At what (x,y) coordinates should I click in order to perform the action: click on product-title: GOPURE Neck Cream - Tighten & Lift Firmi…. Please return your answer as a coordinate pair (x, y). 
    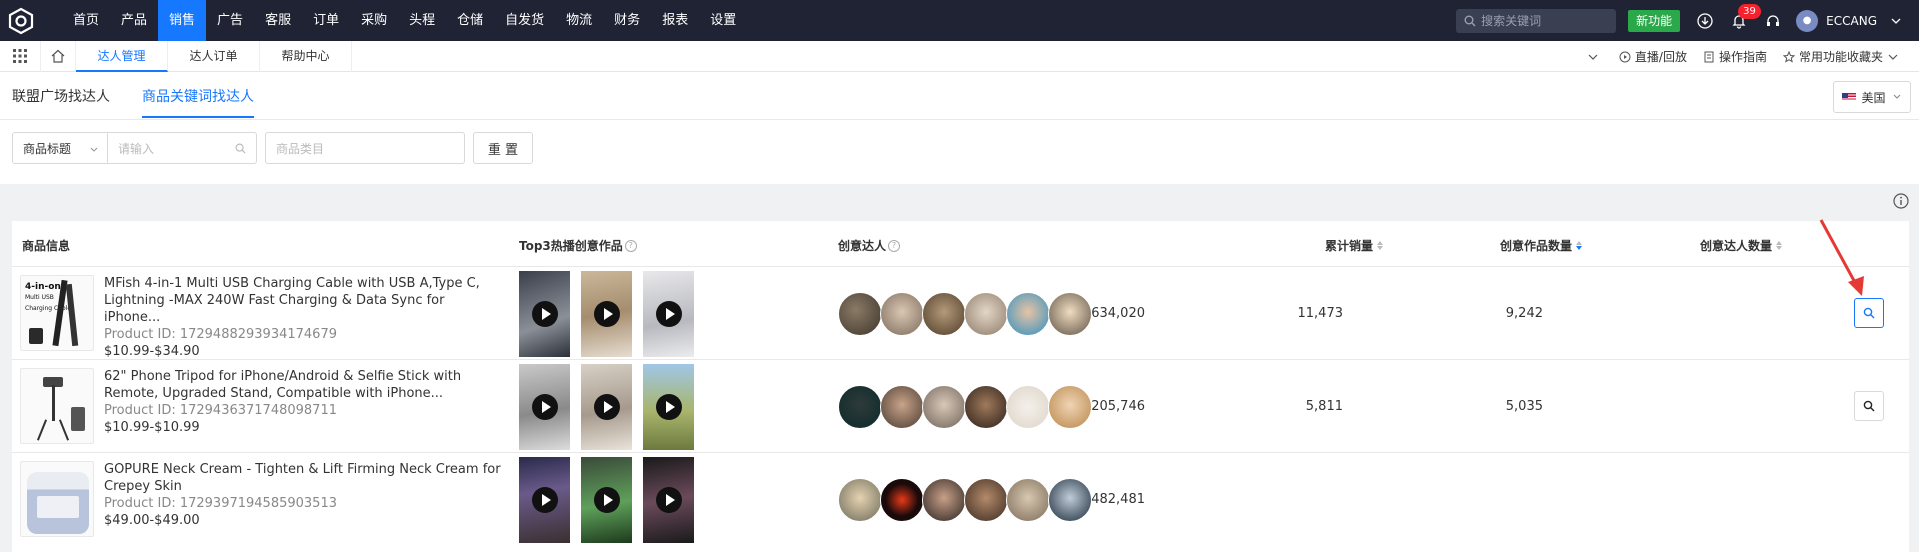
    Looking at the image, I should click on (304, 478).